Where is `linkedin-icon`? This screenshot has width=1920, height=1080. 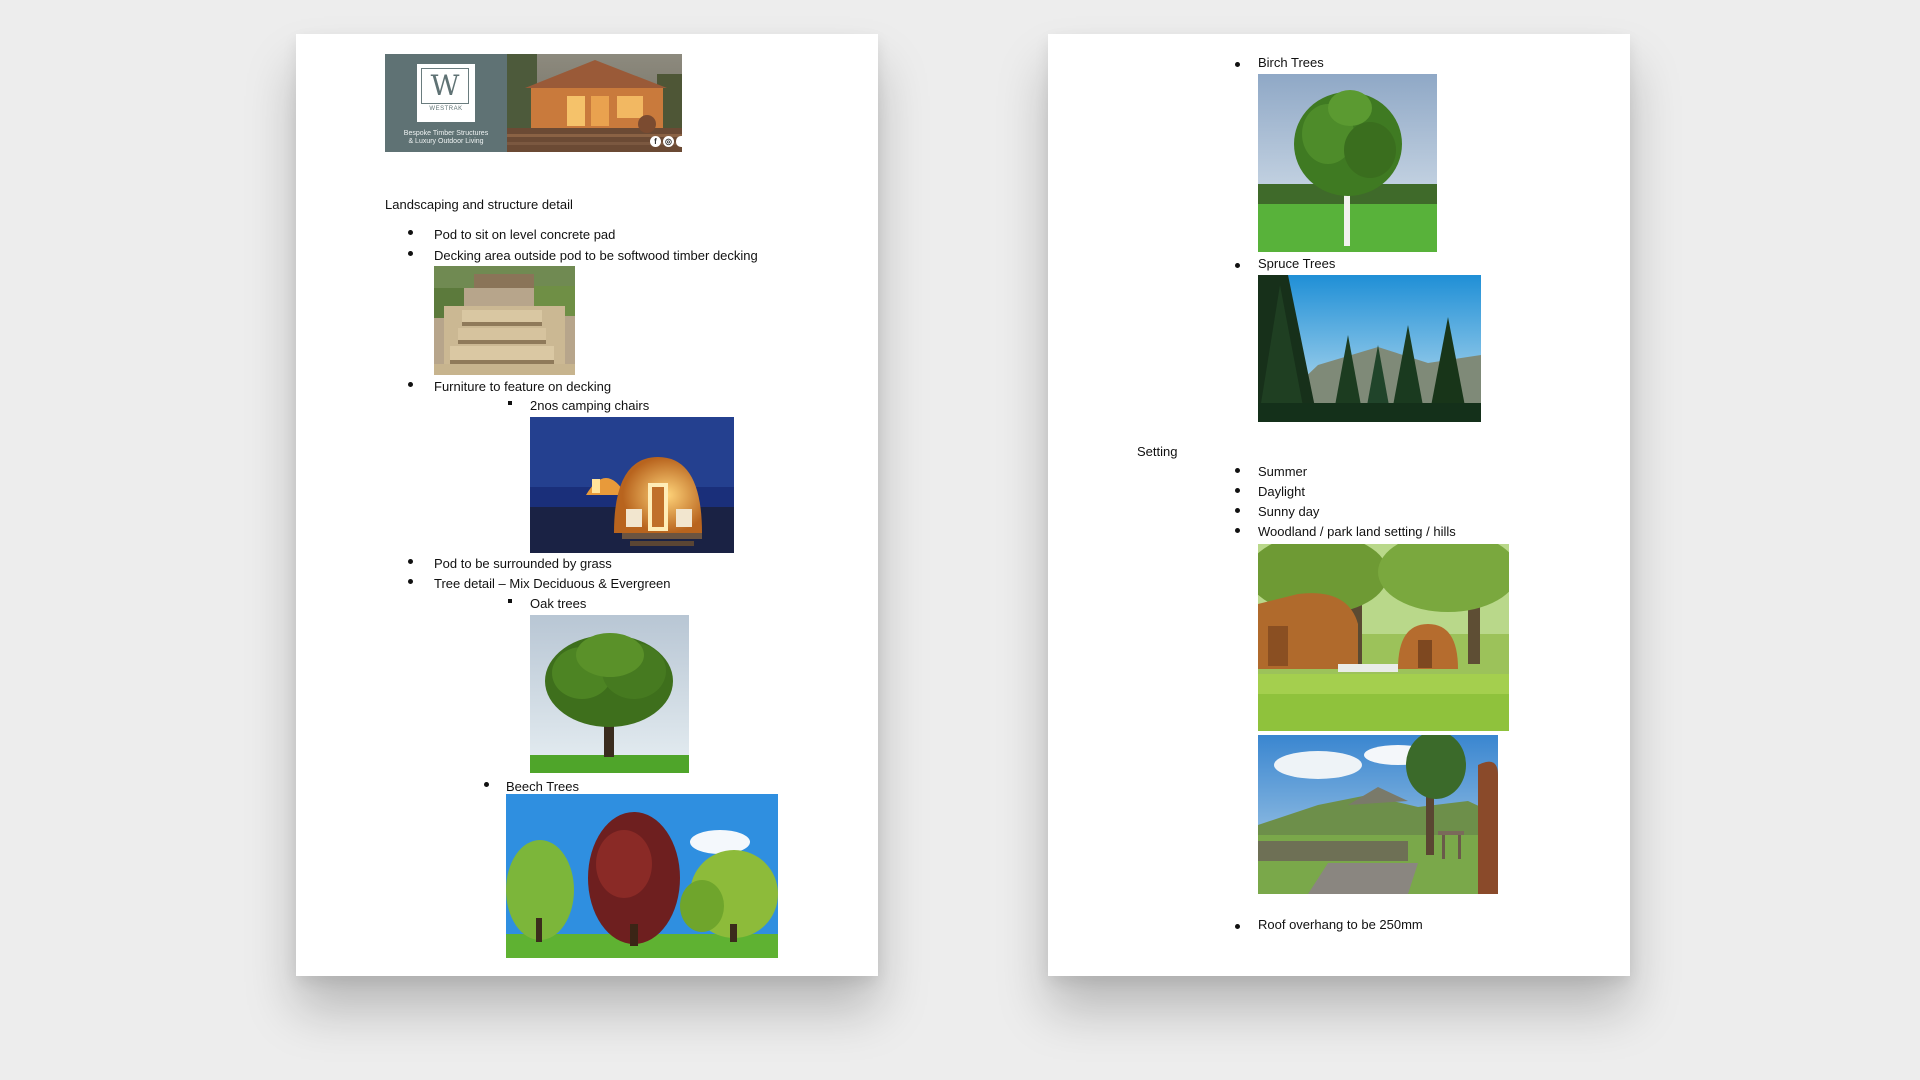
linkedin-icon is located at coordinates (679, 141).